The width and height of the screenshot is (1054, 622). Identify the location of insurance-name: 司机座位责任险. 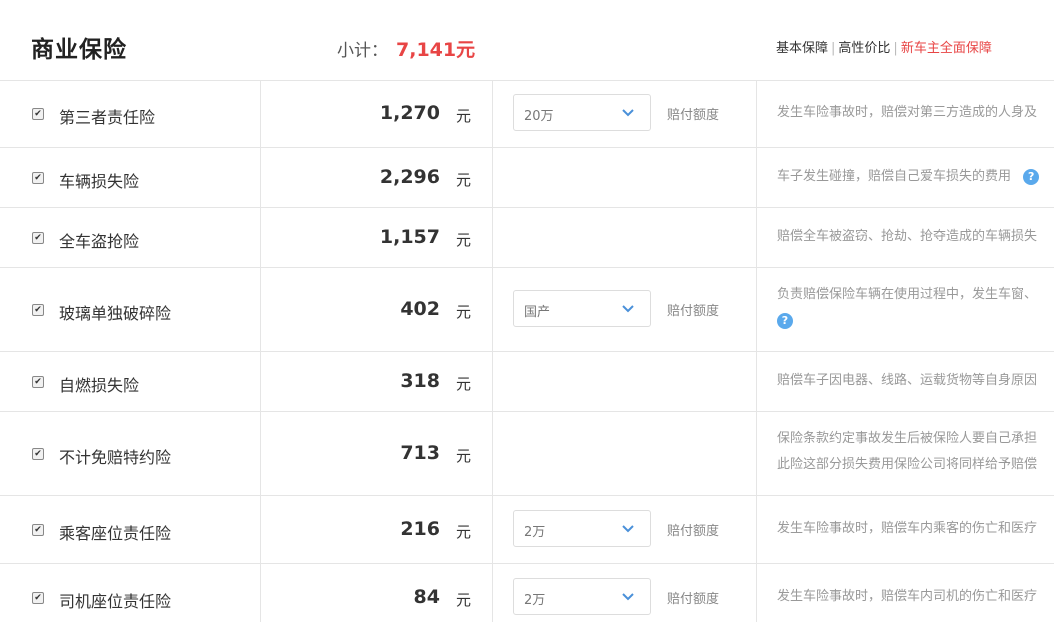
(115, 601).